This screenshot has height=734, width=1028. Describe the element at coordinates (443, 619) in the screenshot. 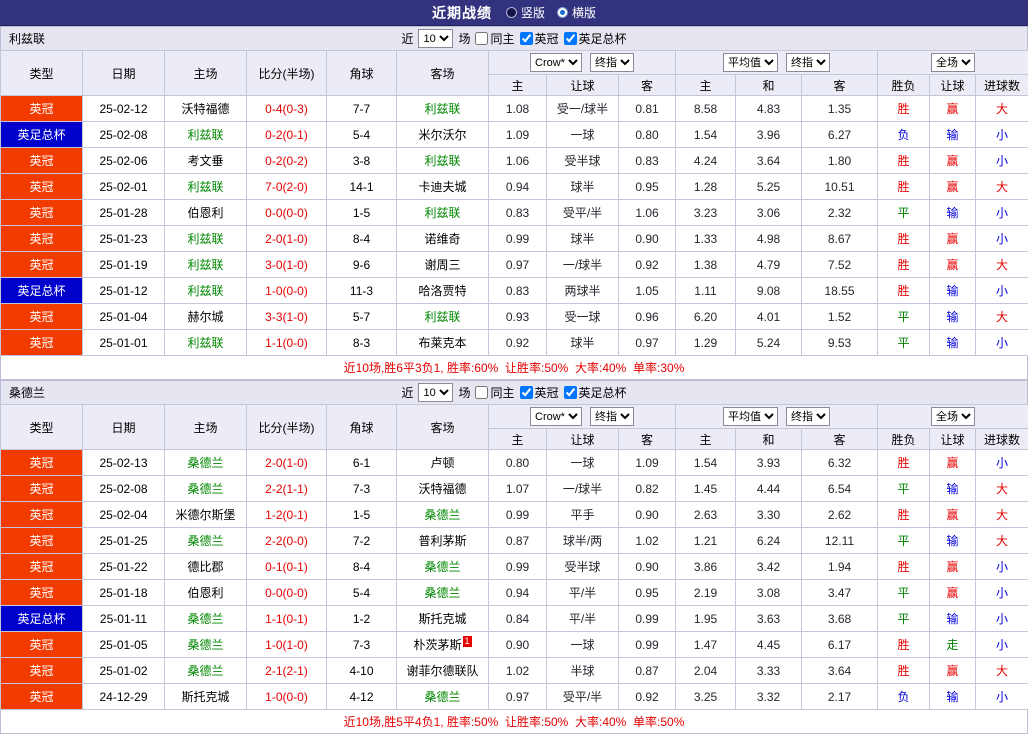

I see `away-team-link: 斯托克城` at that location.